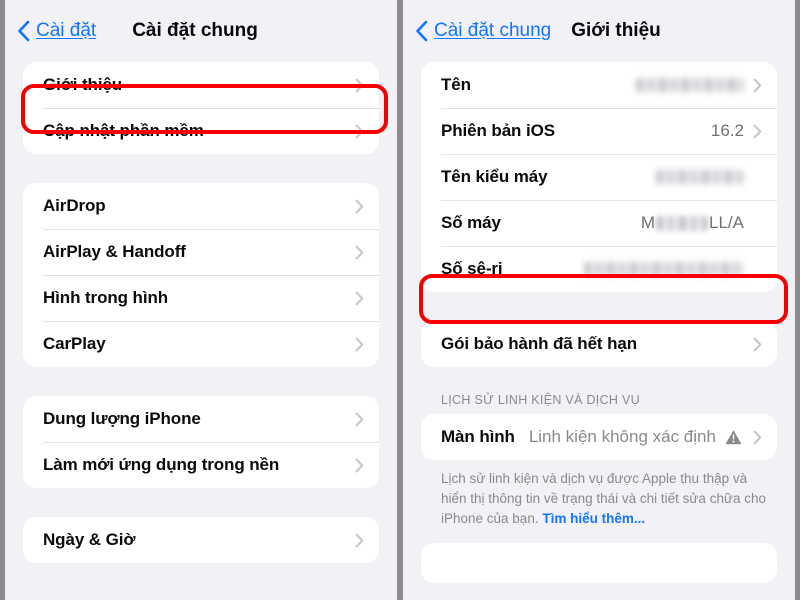 Image resolution: width=800 pixels, height=600 pixels. I want to click on sidebar-item-background-app-refresh: Làm mới ứng dụng trong nền, so click(201, 465).